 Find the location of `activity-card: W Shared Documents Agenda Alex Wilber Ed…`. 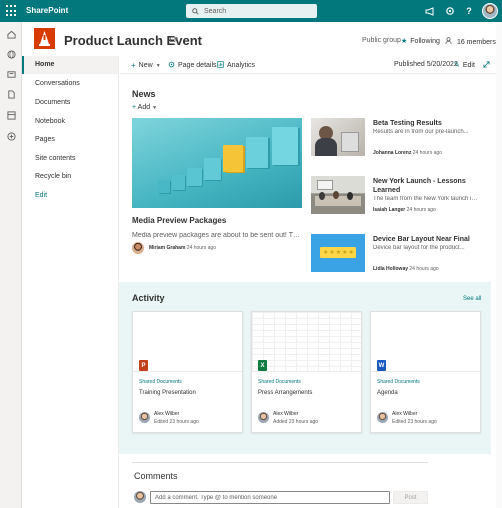

activity-card: W Shared Documents Agenda Alex Wilber Ed… is located at coordinates (425, 372).